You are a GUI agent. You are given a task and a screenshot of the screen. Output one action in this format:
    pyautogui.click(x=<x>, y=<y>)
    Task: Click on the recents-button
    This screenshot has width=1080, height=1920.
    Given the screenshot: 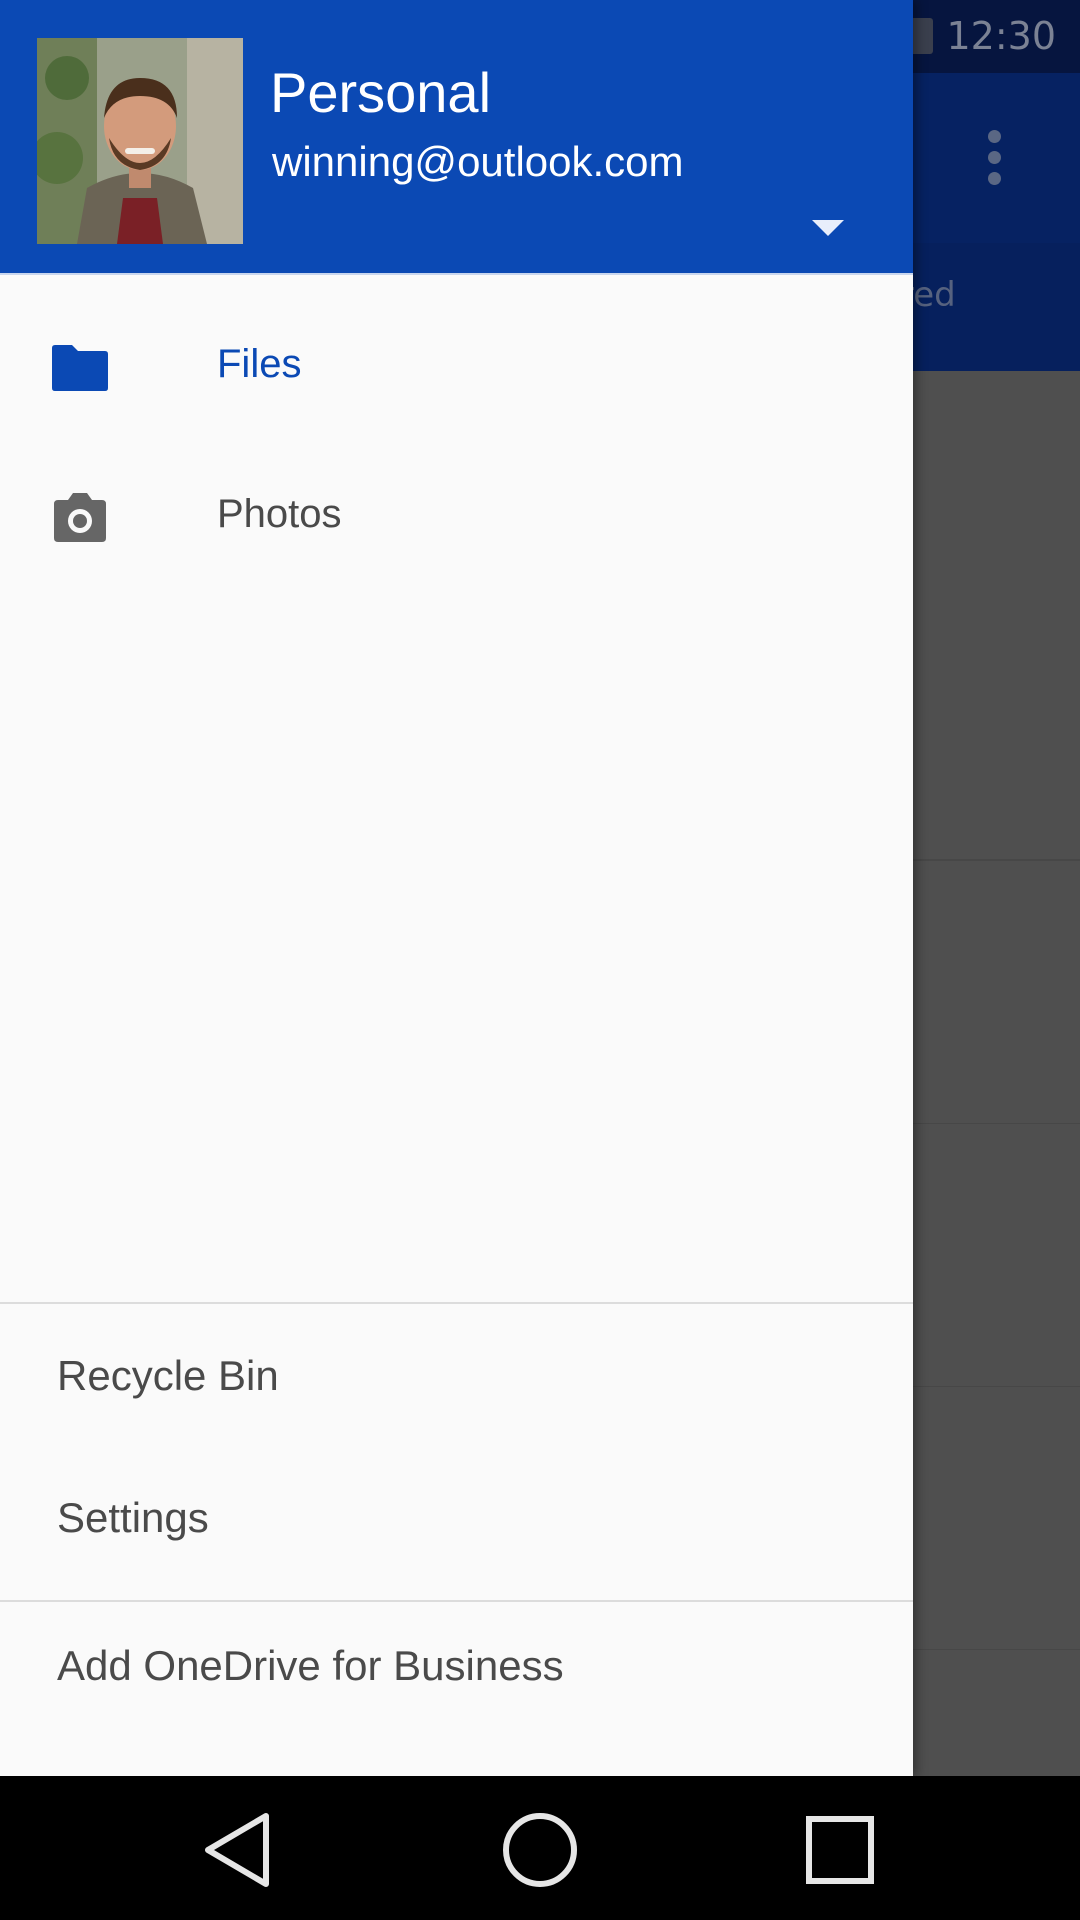 What is the action you would take?
    pyautogui.click(x=840, y=1850)
    